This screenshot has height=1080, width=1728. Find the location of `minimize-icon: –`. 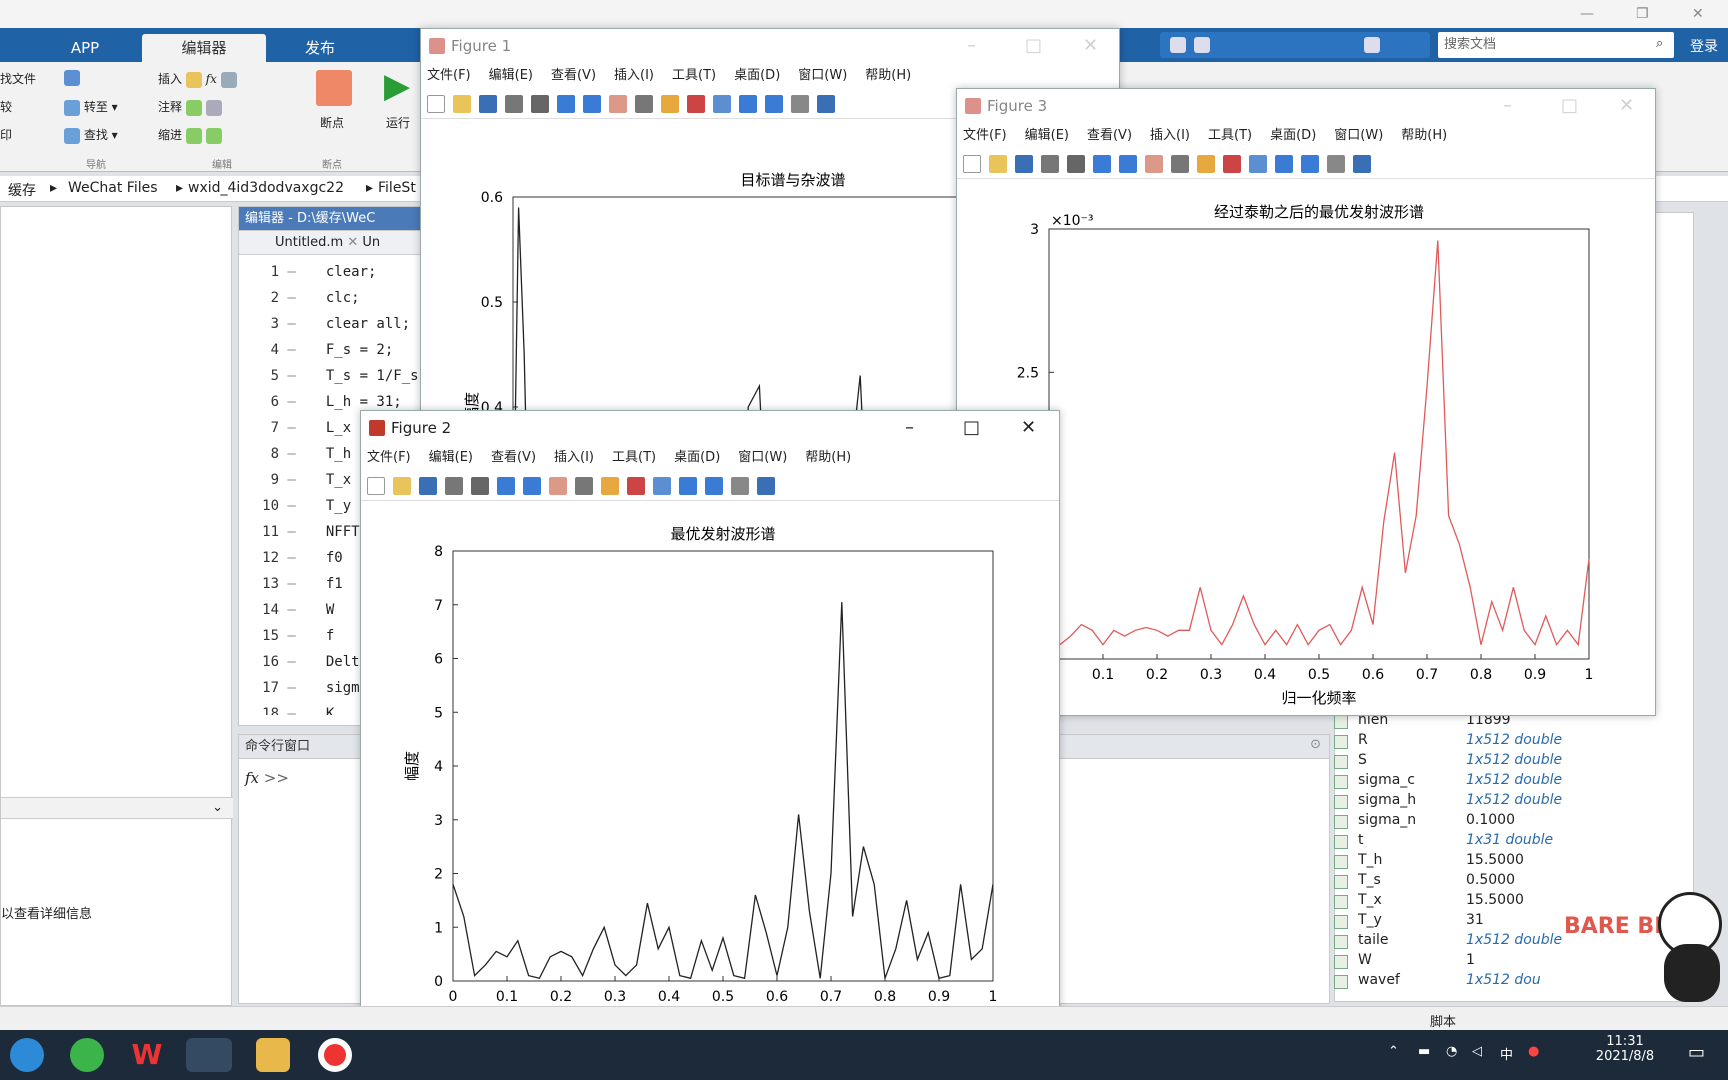

minimize-icon: – is located at coordinates (1507, 106).